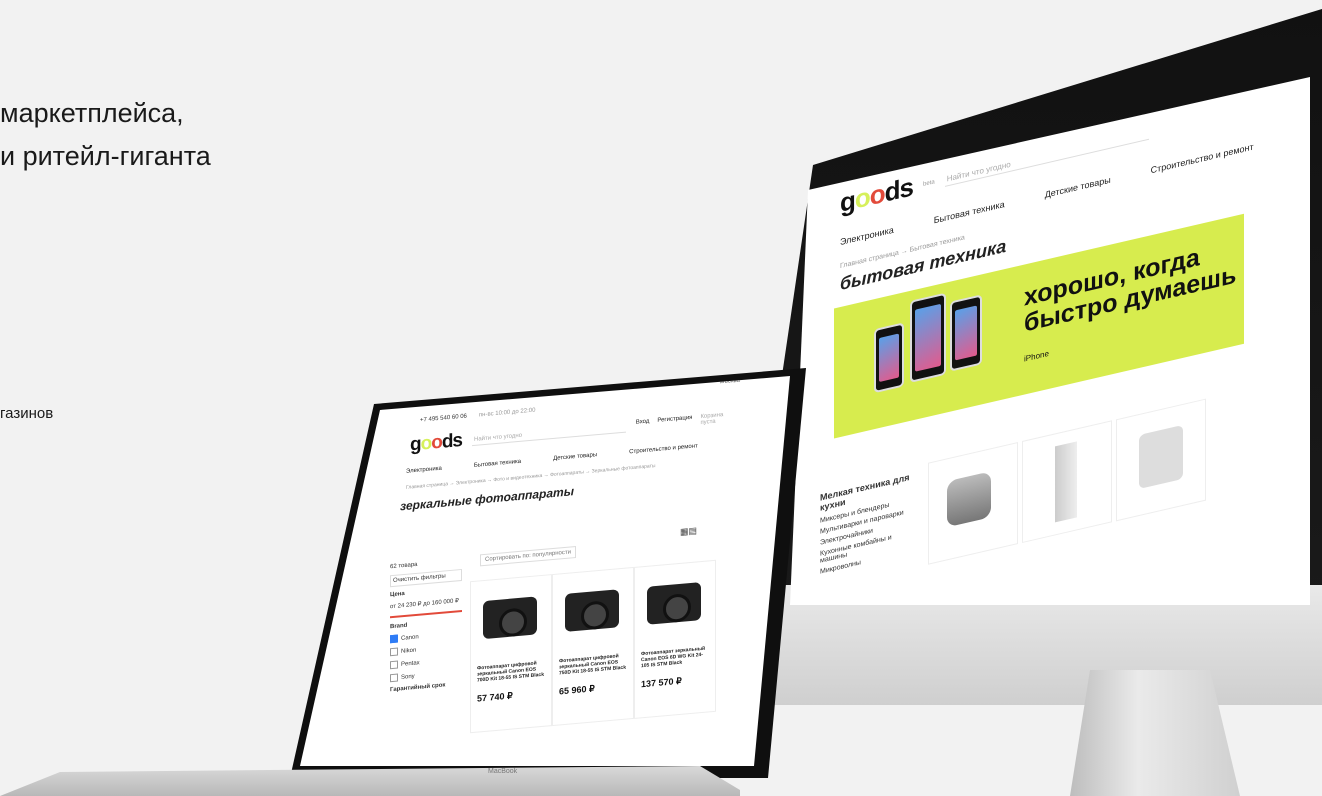 This screenshot has height=796, width=1322. Describe the element at coordinates (503, 771) in the screenshot. I see `macbook-label: MacBook` at that location.